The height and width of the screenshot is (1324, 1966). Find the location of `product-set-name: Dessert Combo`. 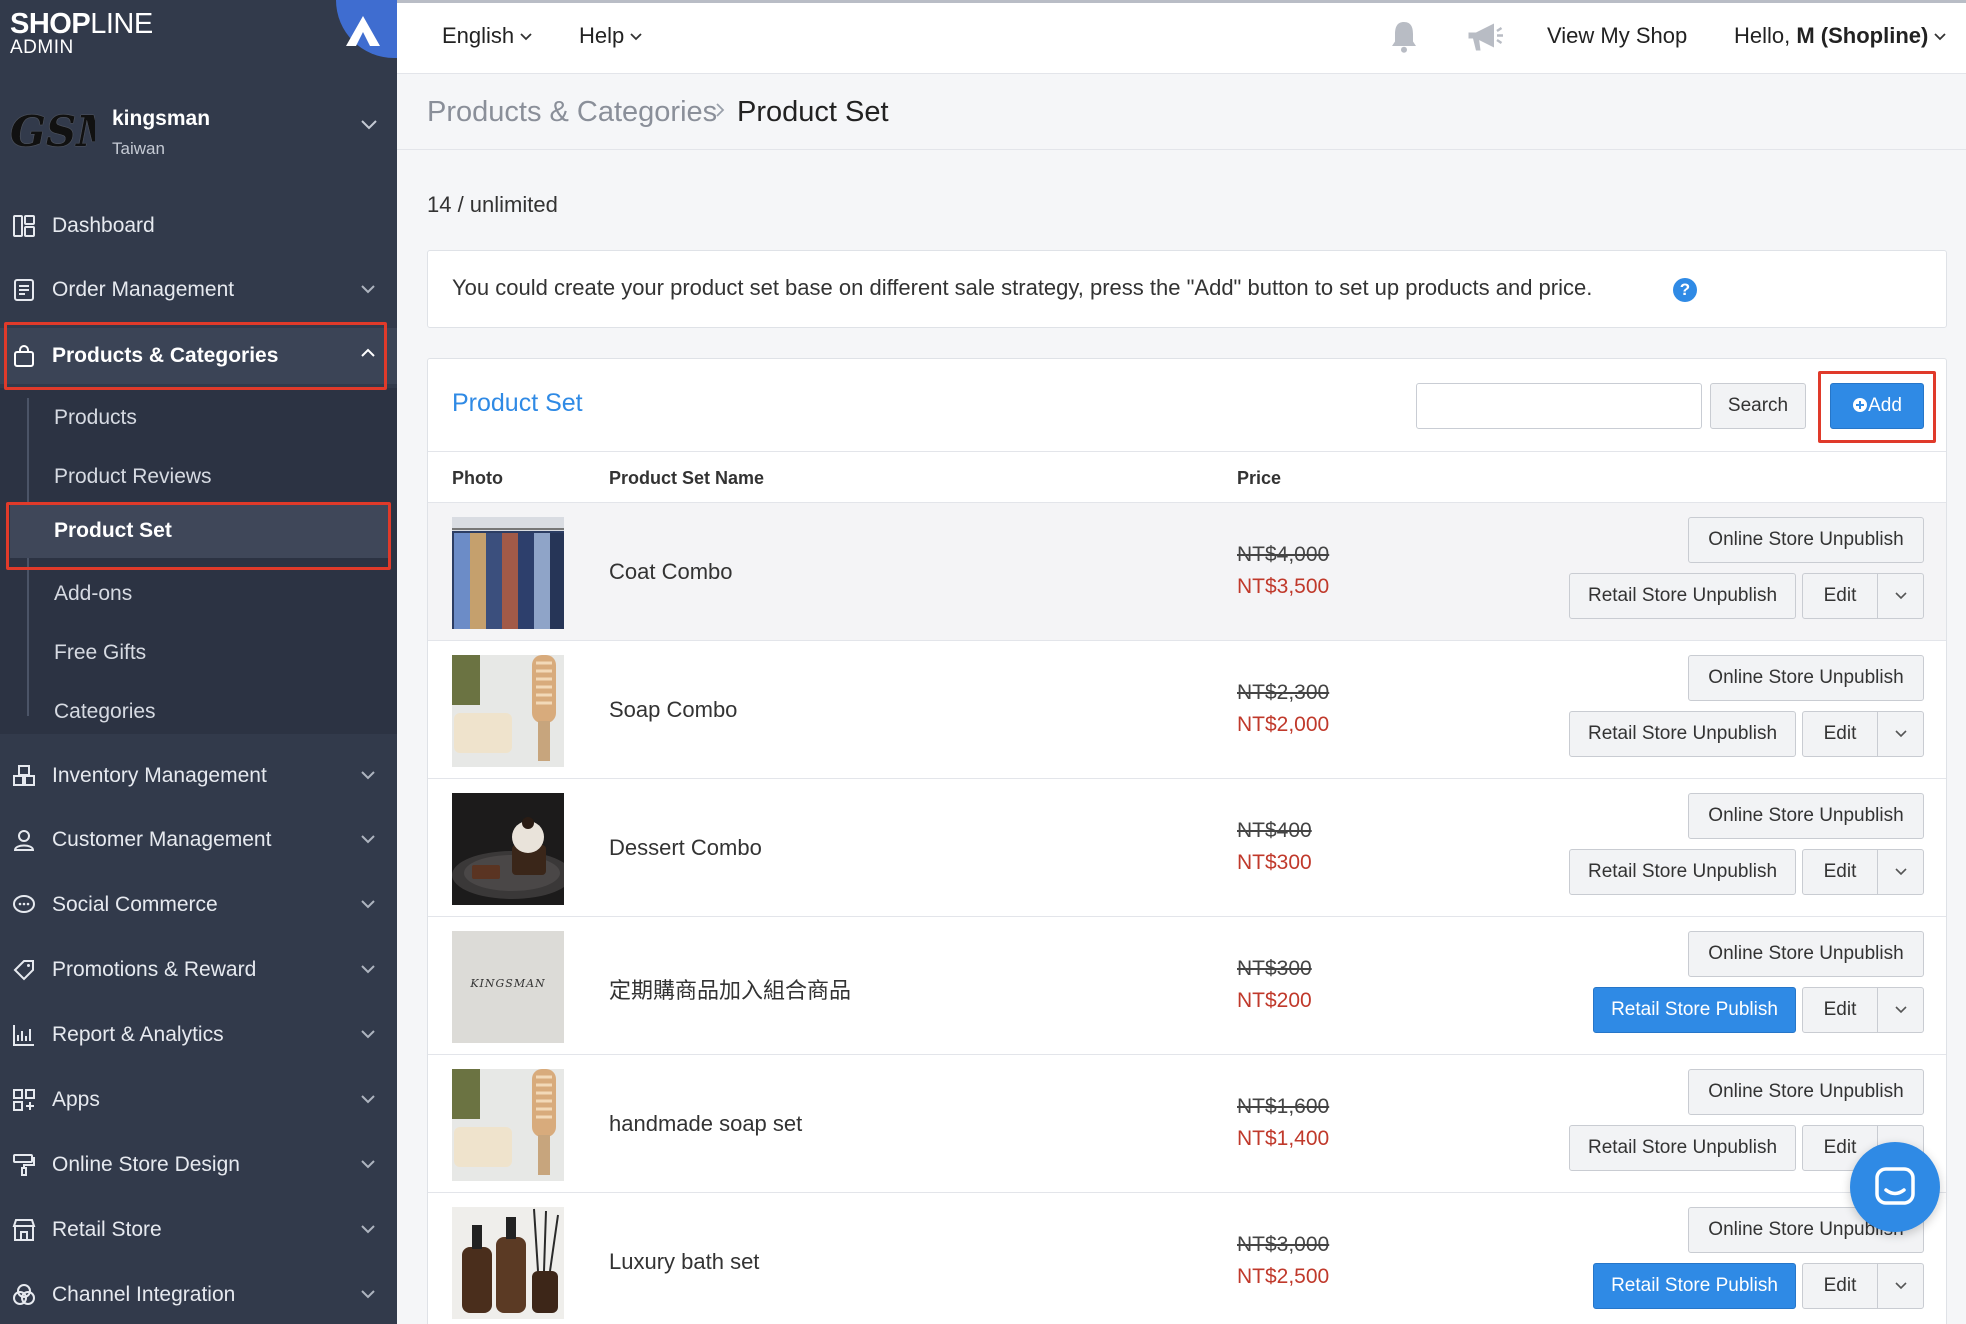

product-set-name: Dessert Combo is located at coordinates (685, 847).